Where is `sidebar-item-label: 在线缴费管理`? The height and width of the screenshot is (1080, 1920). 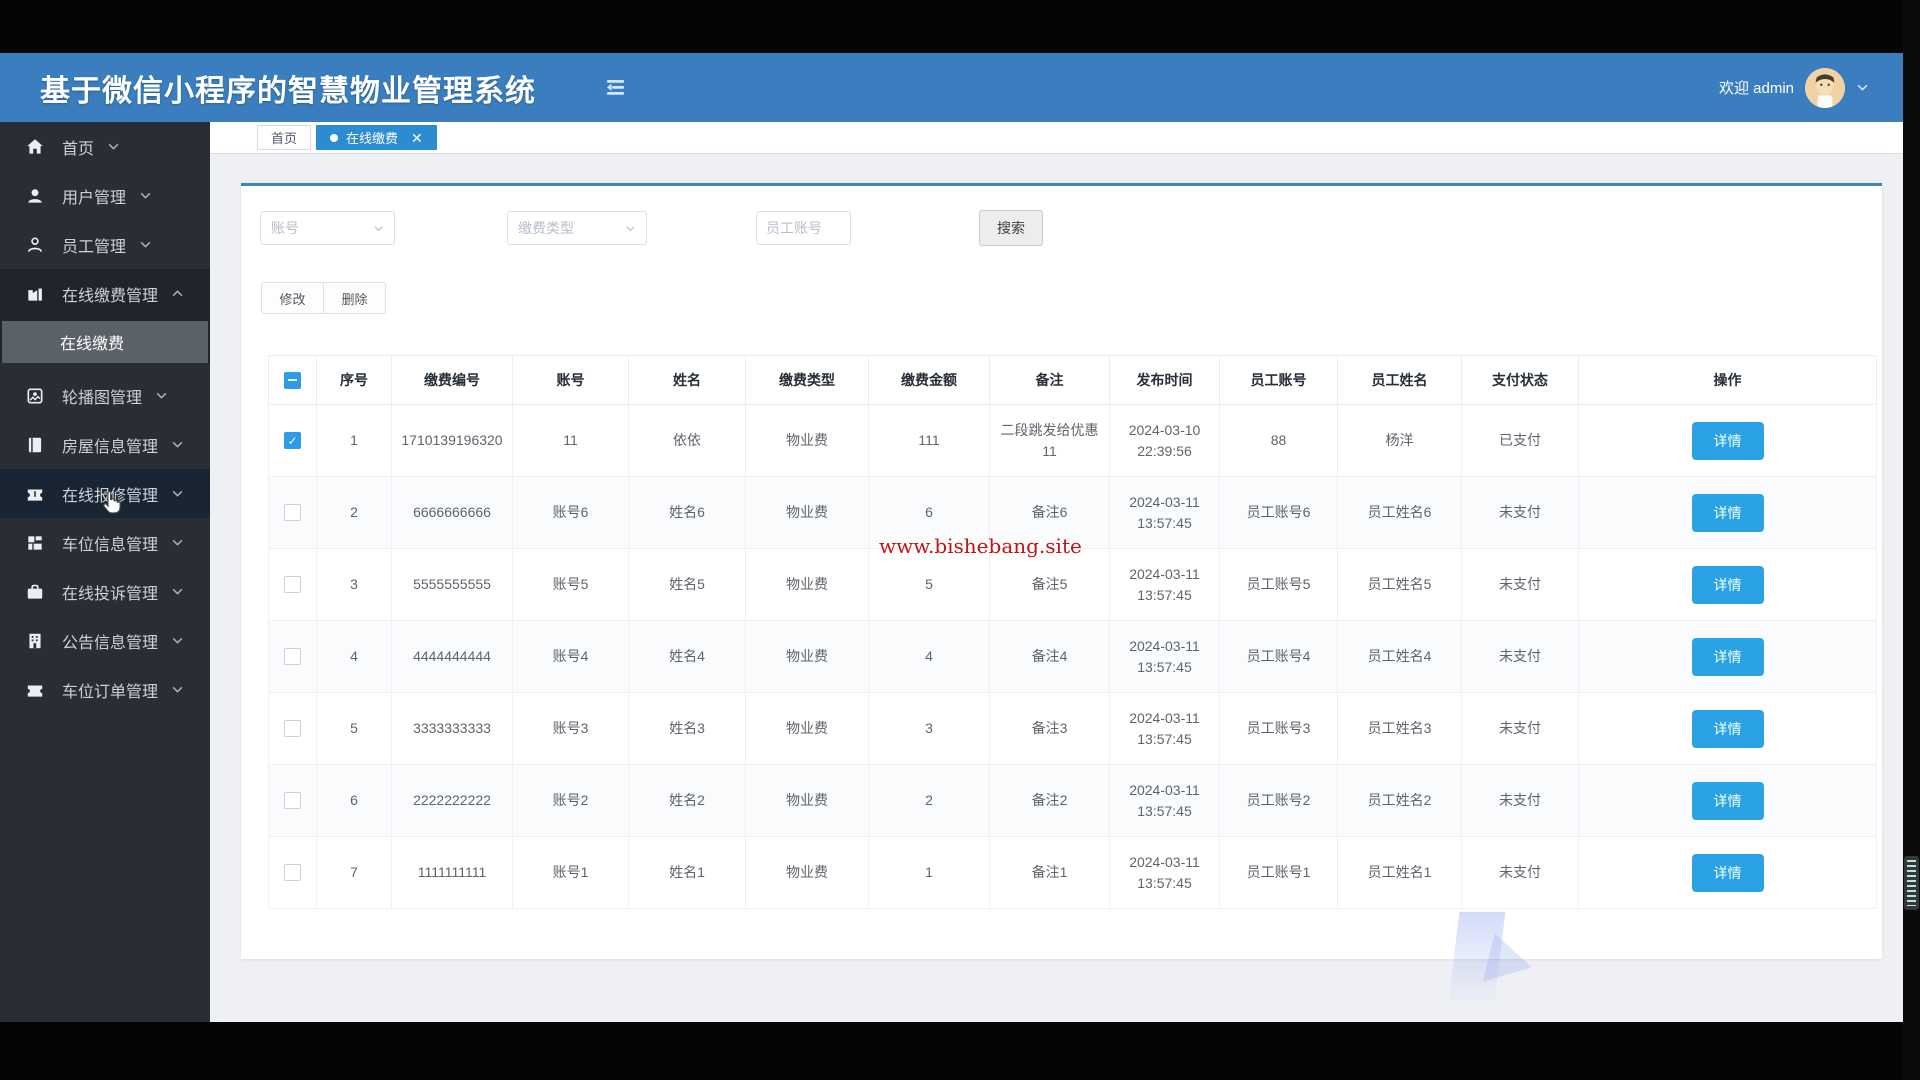 sidebar-item-label: 在线缴费管理 is located at coordinates (110, 296).